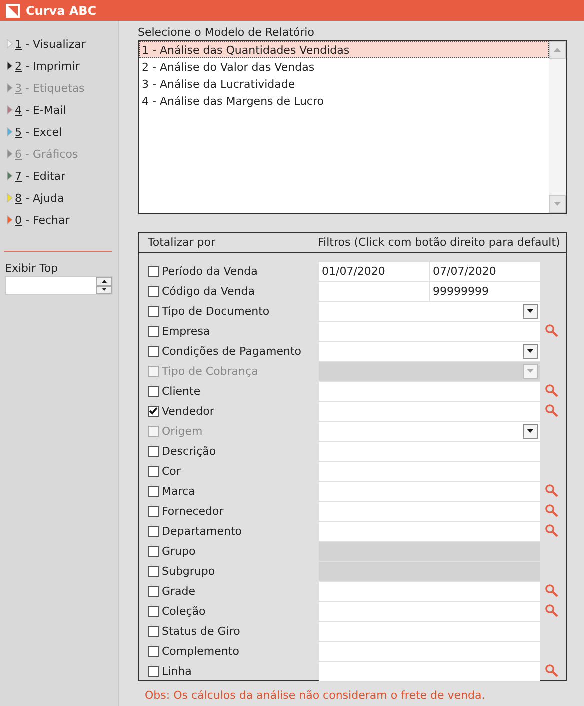  Describe the element at coordinates (374, 271) in the screenshot. I see `from-field: 01/07/2020` at that location.